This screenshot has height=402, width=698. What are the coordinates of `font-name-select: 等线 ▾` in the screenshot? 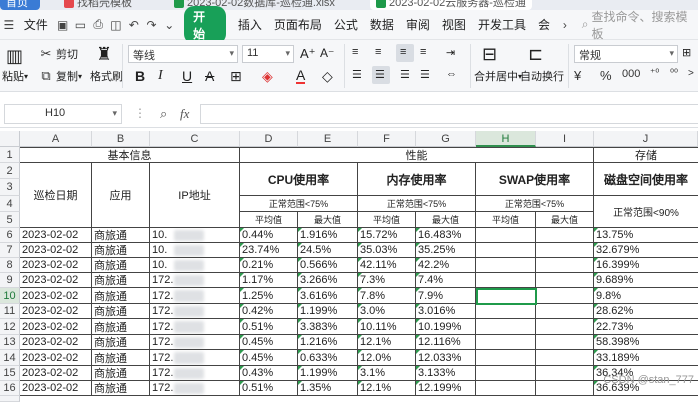 It's located at (183, 54).